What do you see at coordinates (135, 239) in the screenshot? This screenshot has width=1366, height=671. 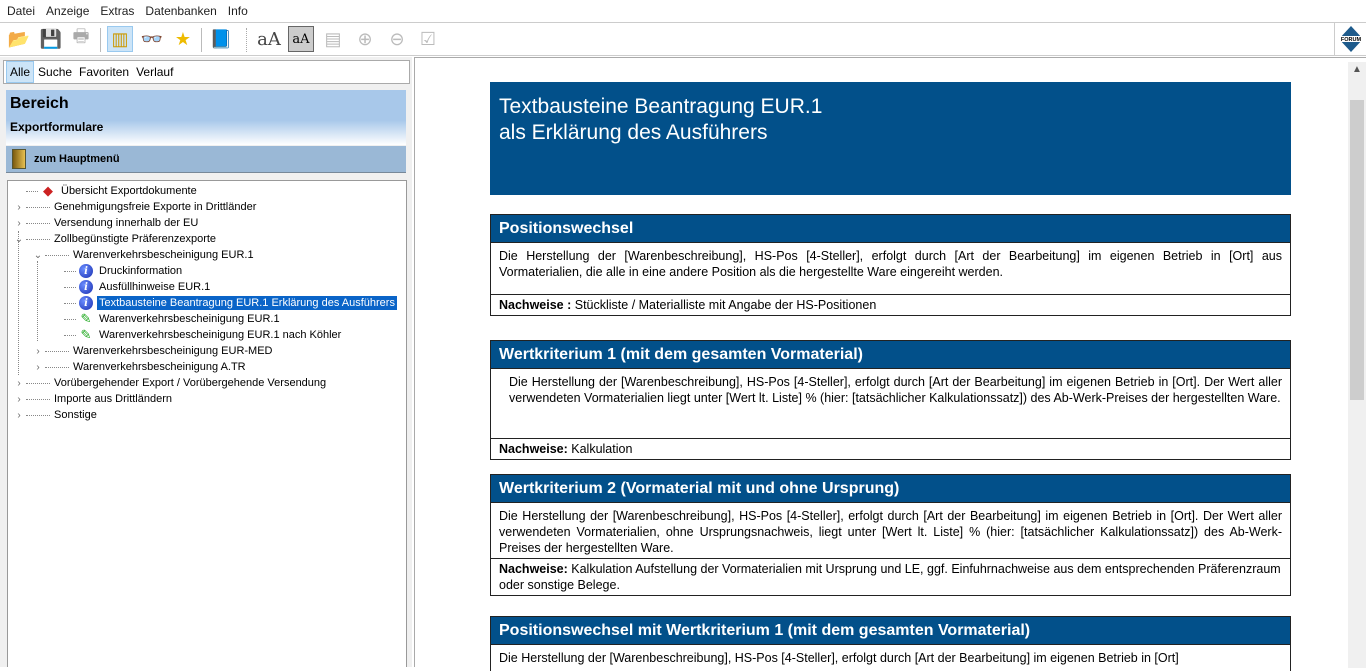 I see `tree-item-label: Zollbegünstigte Präferenzexporte` at bounding box center [135, 239].